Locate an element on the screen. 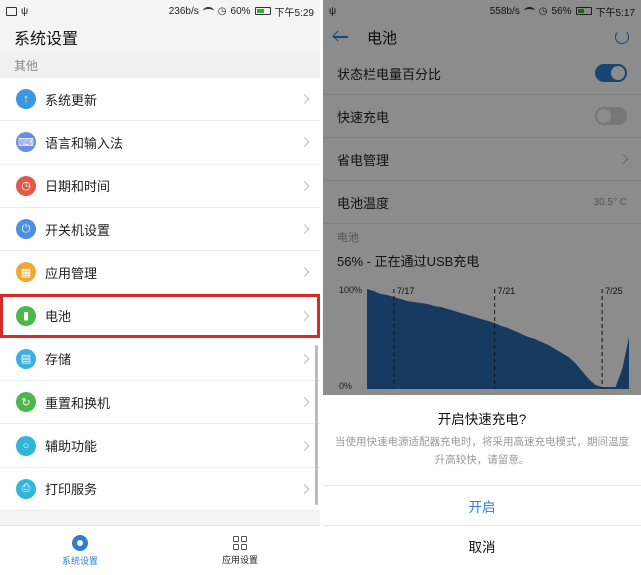  section-label-other: 其他 is located at coordinates (160, 65).